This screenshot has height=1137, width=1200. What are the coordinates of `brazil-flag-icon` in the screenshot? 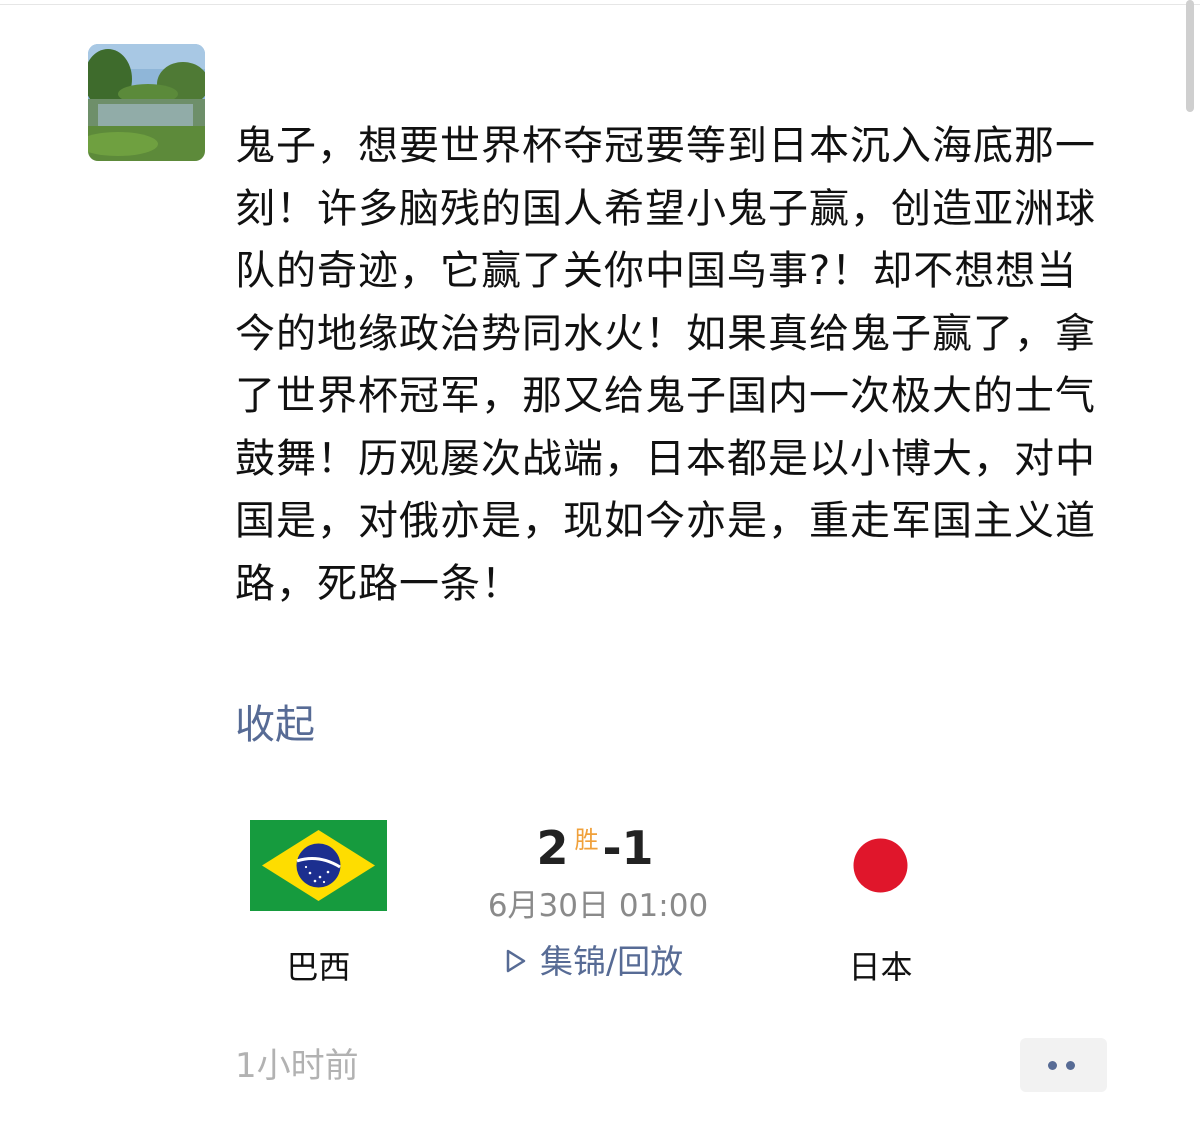 It's located at (318, 865).